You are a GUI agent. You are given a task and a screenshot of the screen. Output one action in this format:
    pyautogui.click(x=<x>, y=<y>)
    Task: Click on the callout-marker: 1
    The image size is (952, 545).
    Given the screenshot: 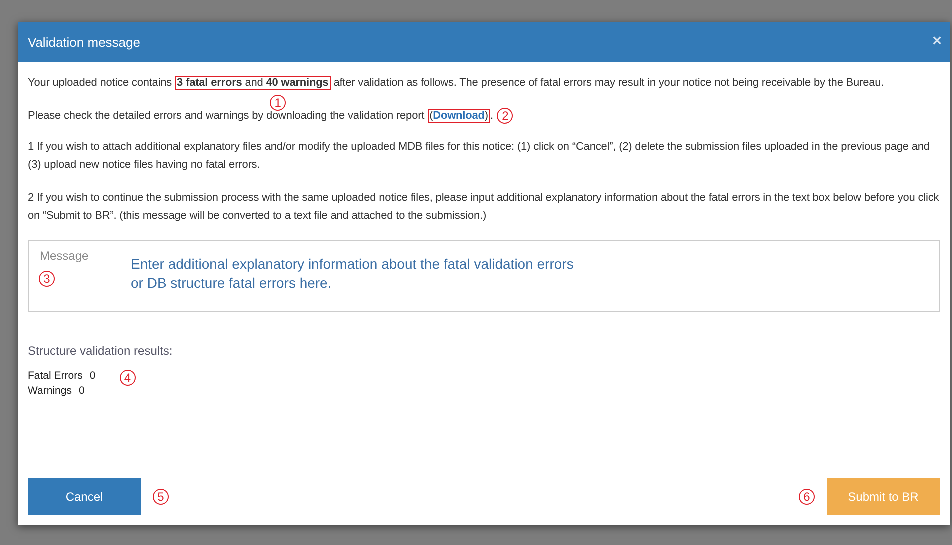 What is the action you would take?
    pyautogui.click(x=278, y=103)
    